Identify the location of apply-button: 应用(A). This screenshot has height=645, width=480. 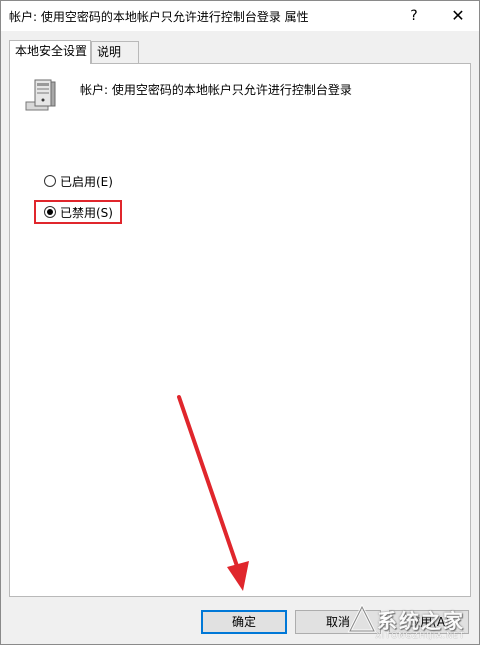
(429, 622).